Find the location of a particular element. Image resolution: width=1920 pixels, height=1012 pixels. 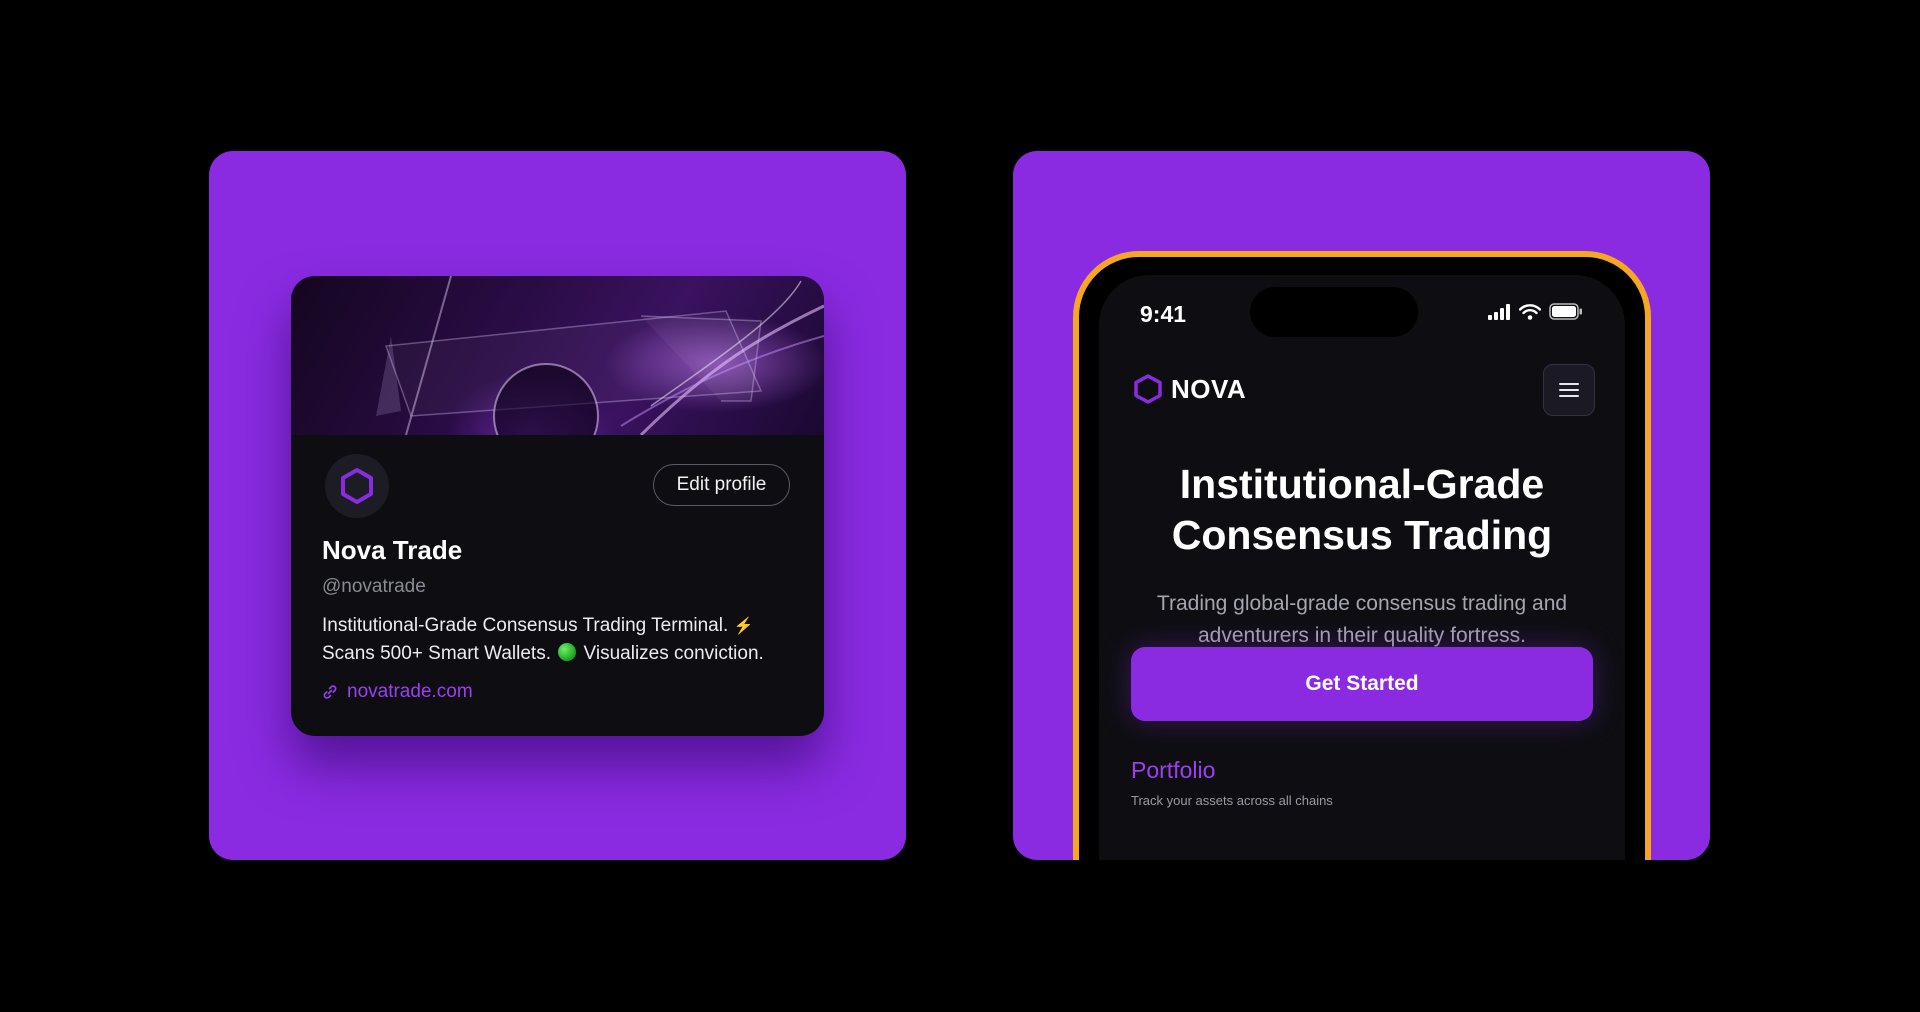

hero-title-line-1: Institutional-Grade is located at coordinates (1362, 484).